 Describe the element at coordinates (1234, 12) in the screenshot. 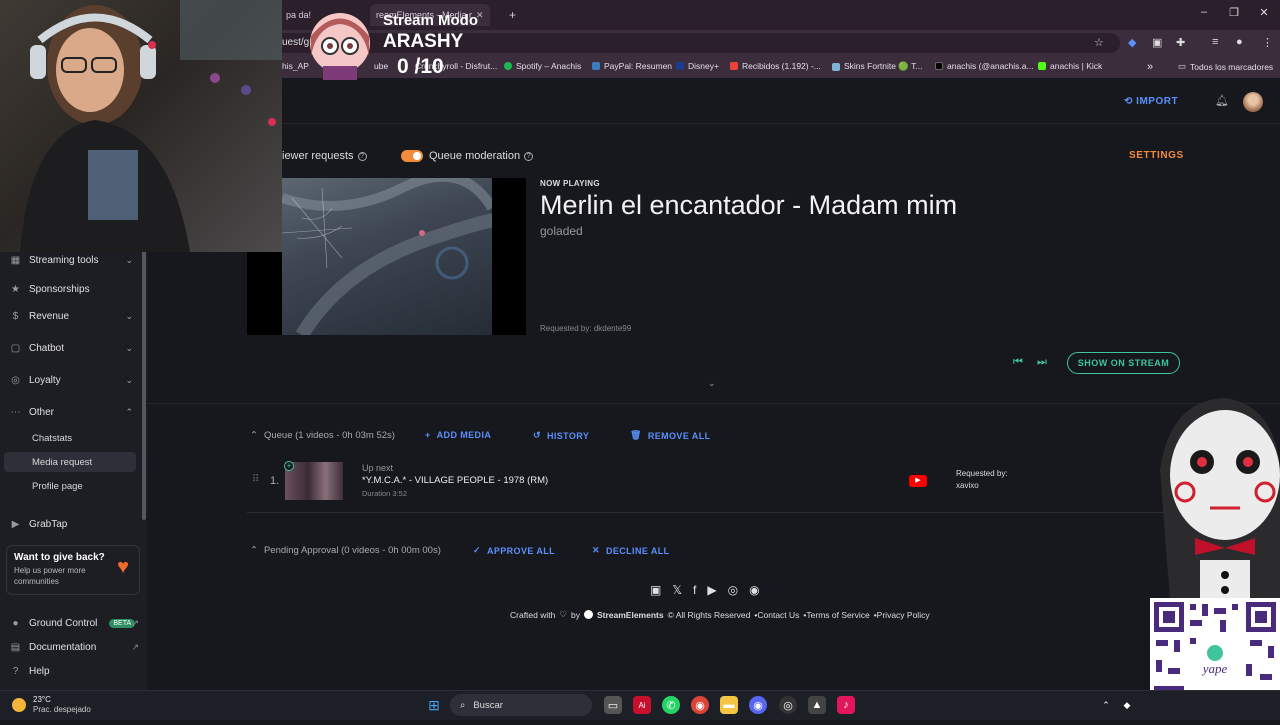

I see `restore-button: ❐` at that location.